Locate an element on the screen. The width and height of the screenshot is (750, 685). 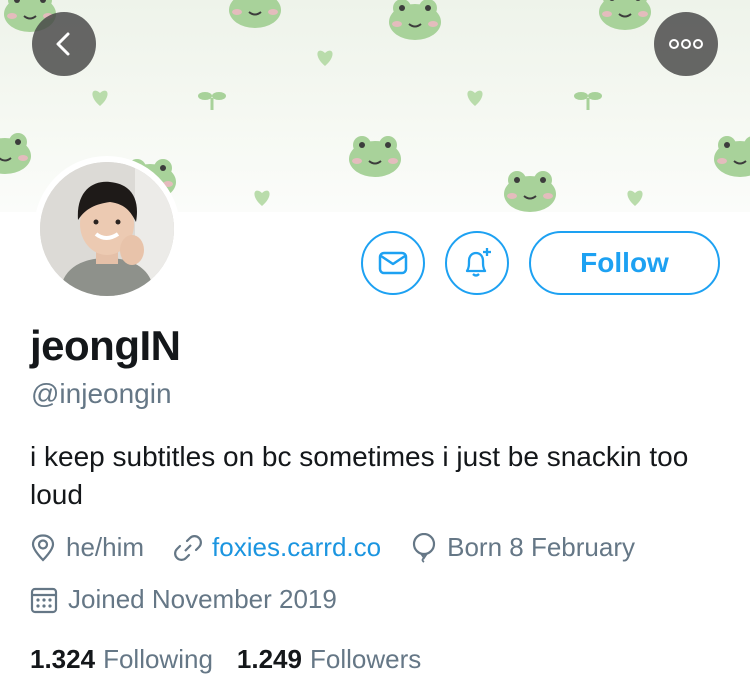
back-button is located at coordinates (64, 44).